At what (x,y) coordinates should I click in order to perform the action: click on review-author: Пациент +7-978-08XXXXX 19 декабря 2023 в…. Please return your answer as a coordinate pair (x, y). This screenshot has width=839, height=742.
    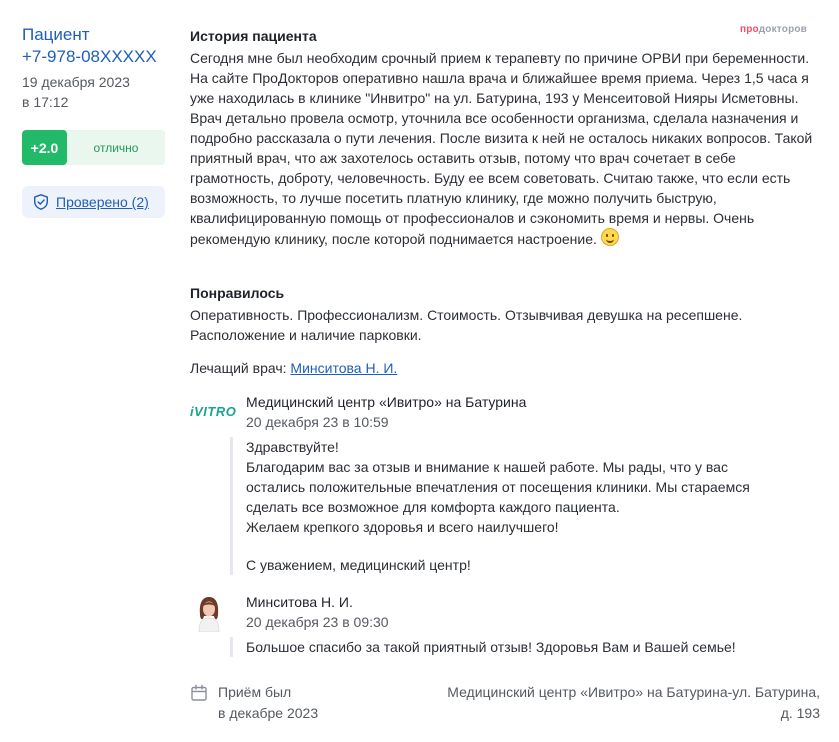
    Looking at the image, I should click on (89, 68).